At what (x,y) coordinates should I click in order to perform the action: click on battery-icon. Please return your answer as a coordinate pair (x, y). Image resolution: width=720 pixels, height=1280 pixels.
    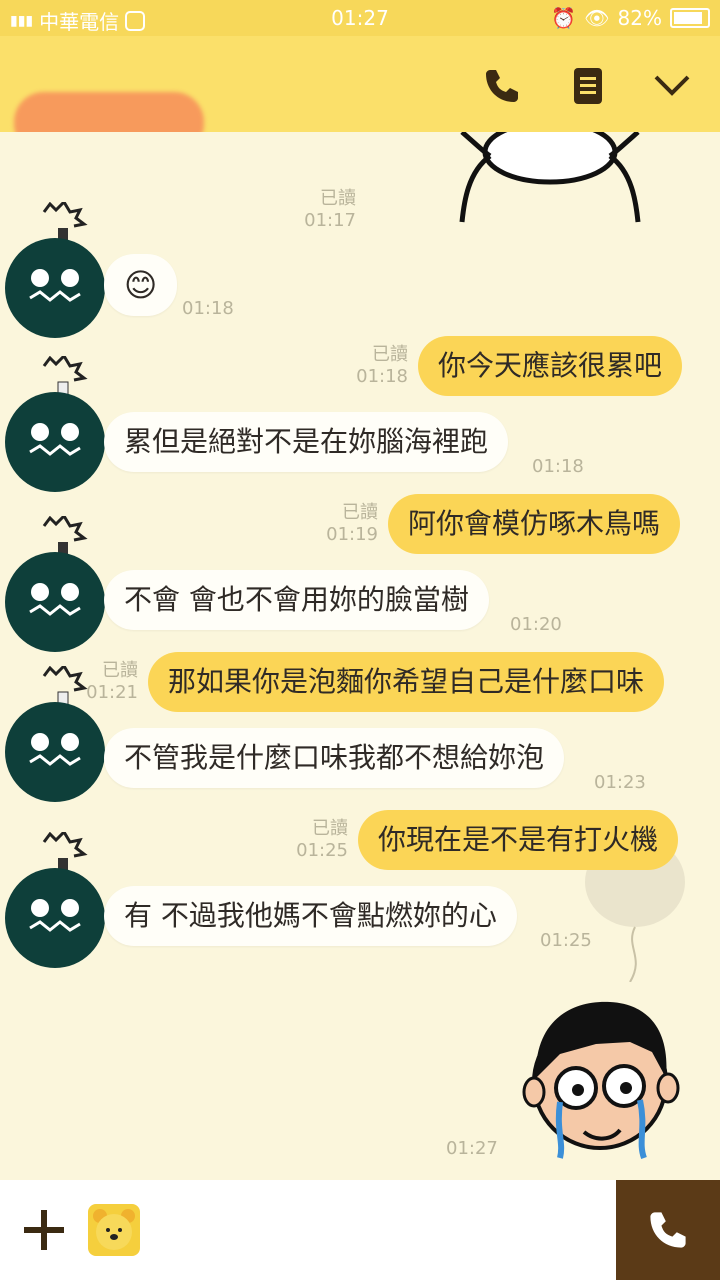
    Looking at the image, I should click on (690, 18).